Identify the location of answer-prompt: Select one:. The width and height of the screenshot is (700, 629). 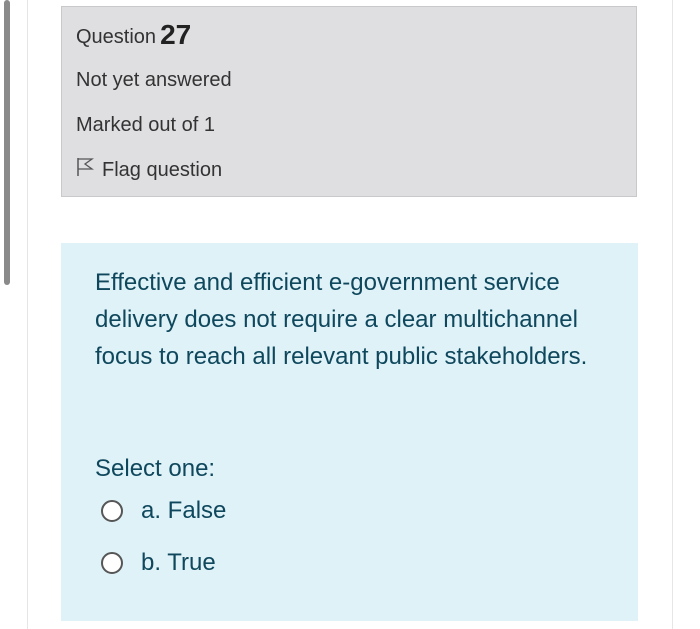
(155, 468).